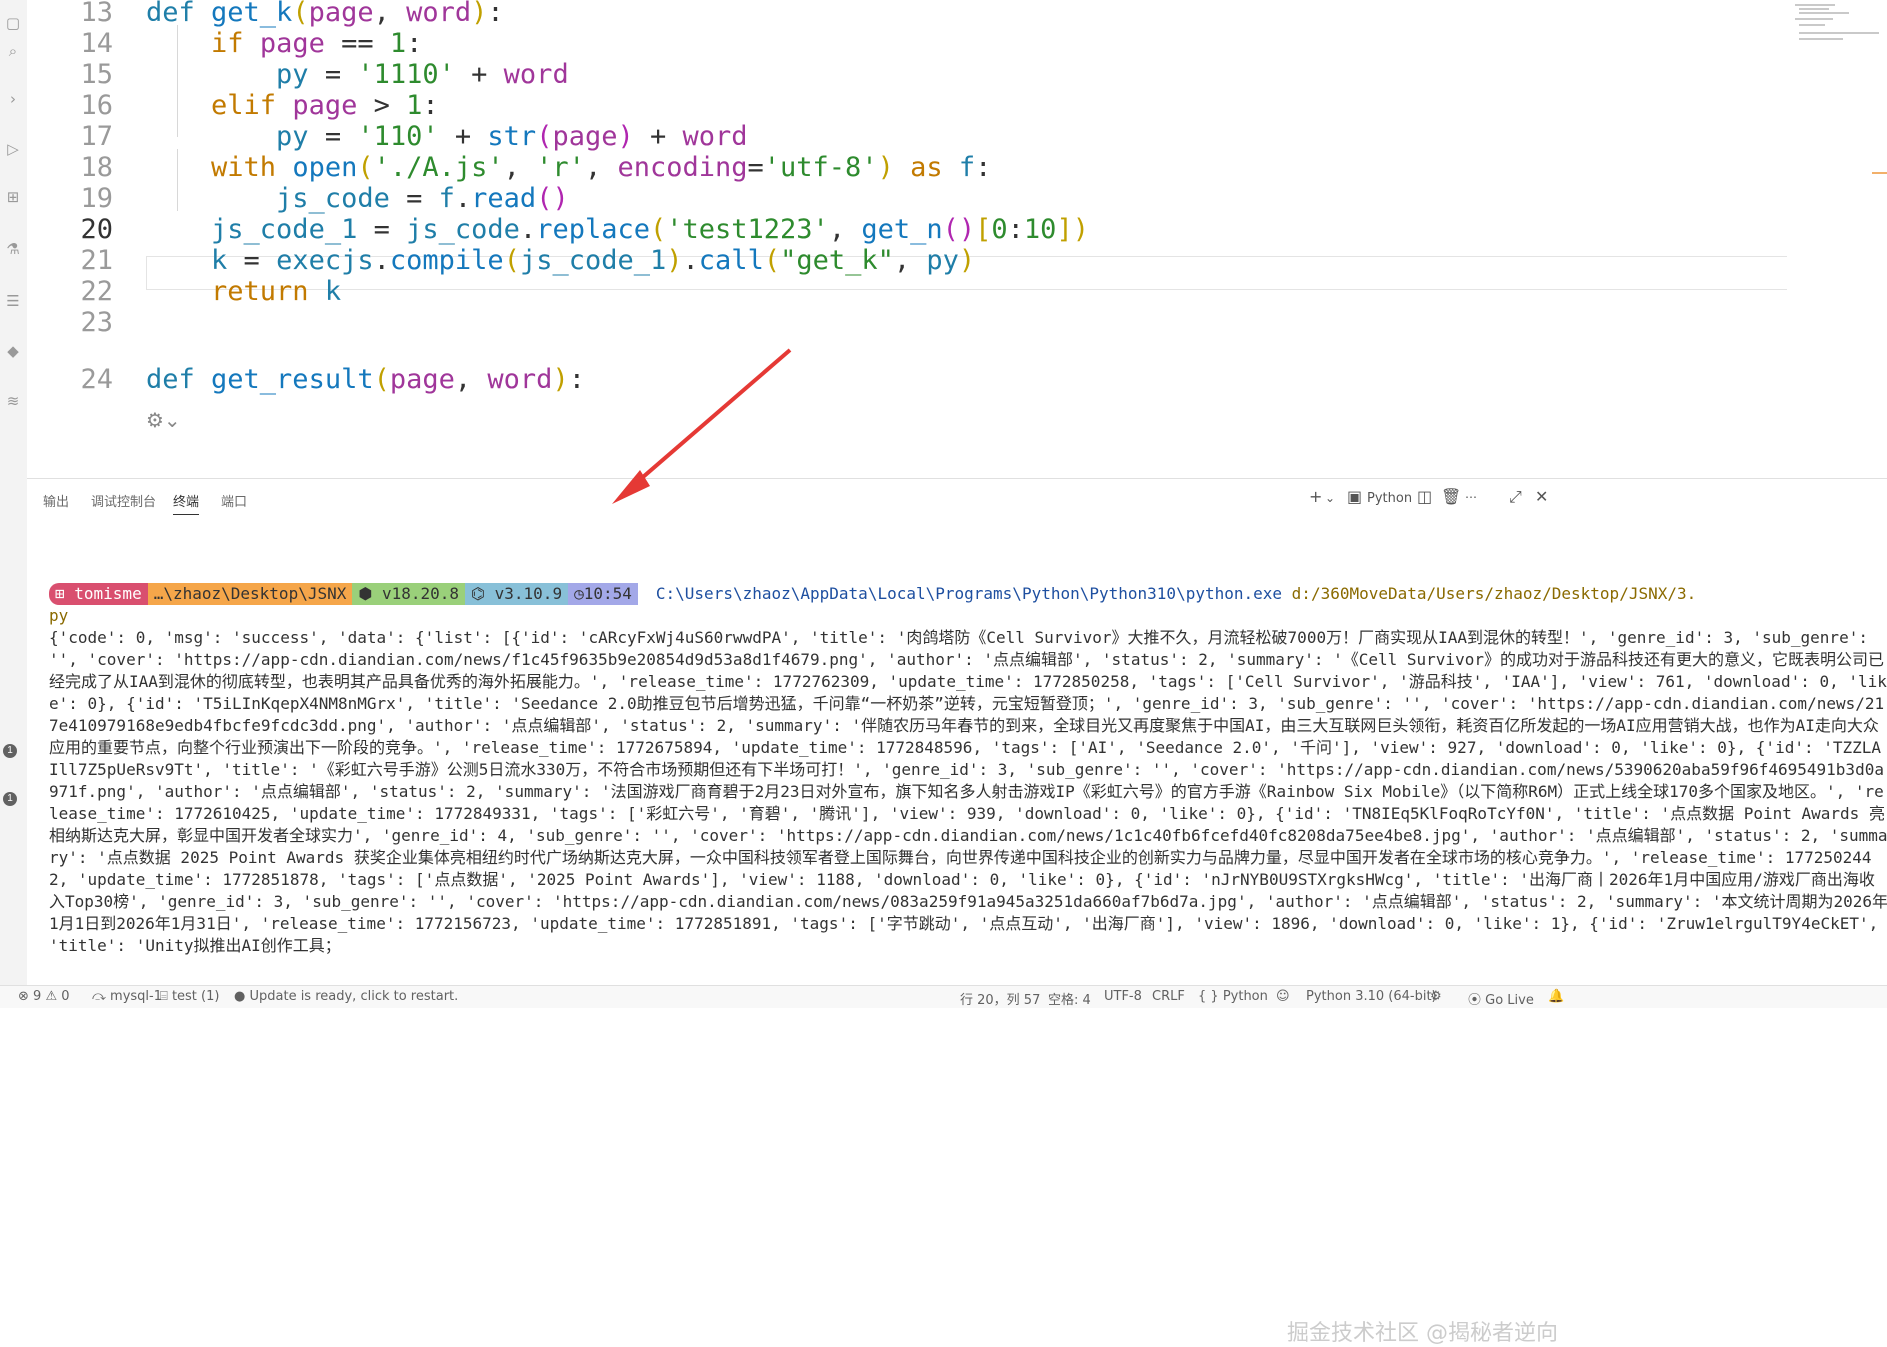 Image resolution: width=1887 pixels, height=1347 pixels. I want to click on code-token: get_k, so click(252, 14).